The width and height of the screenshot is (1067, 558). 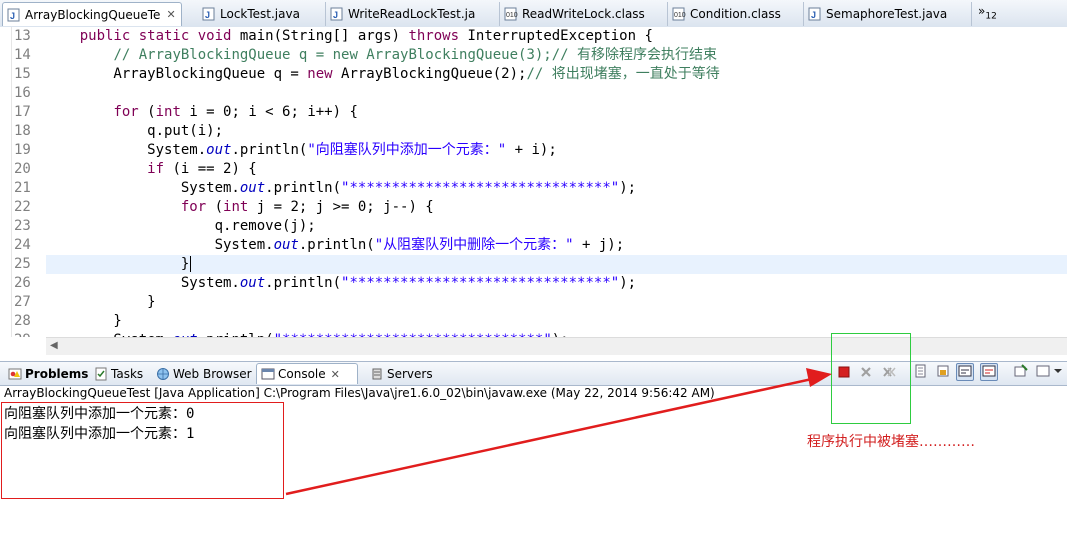 I want to click on editor-tab-label: Condition.class, so click(x=735, y=14).